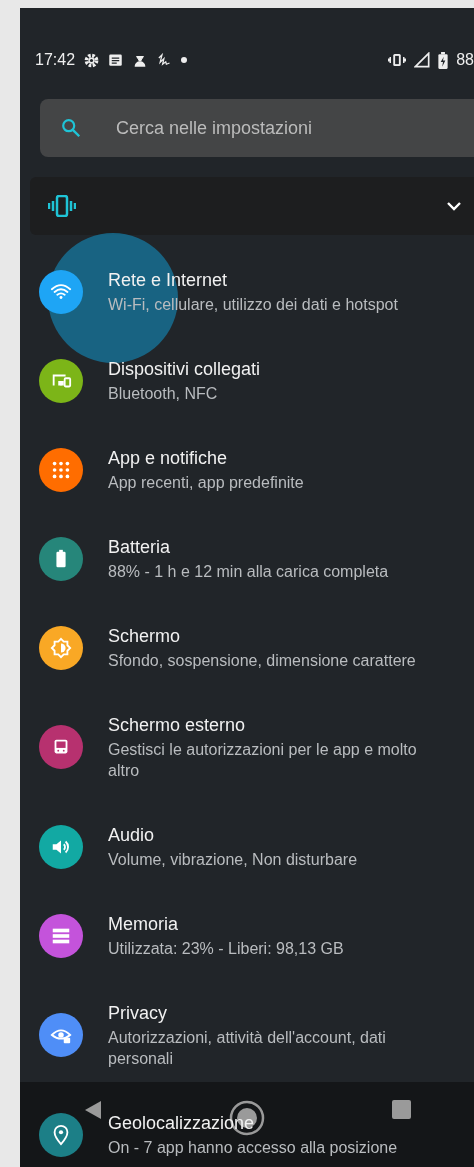 The height and width of the screenshot is (1167, 474). I want to click on item-title: Schermo, so click(144, 636).